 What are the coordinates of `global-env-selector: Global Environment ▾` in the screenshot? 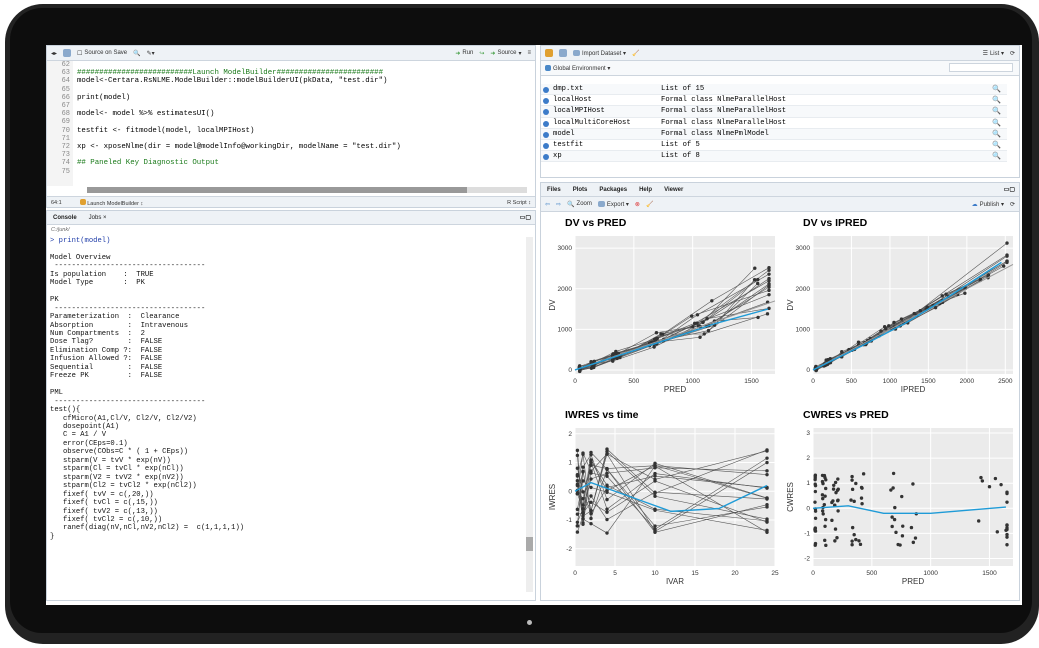 It's located at (577, 68).